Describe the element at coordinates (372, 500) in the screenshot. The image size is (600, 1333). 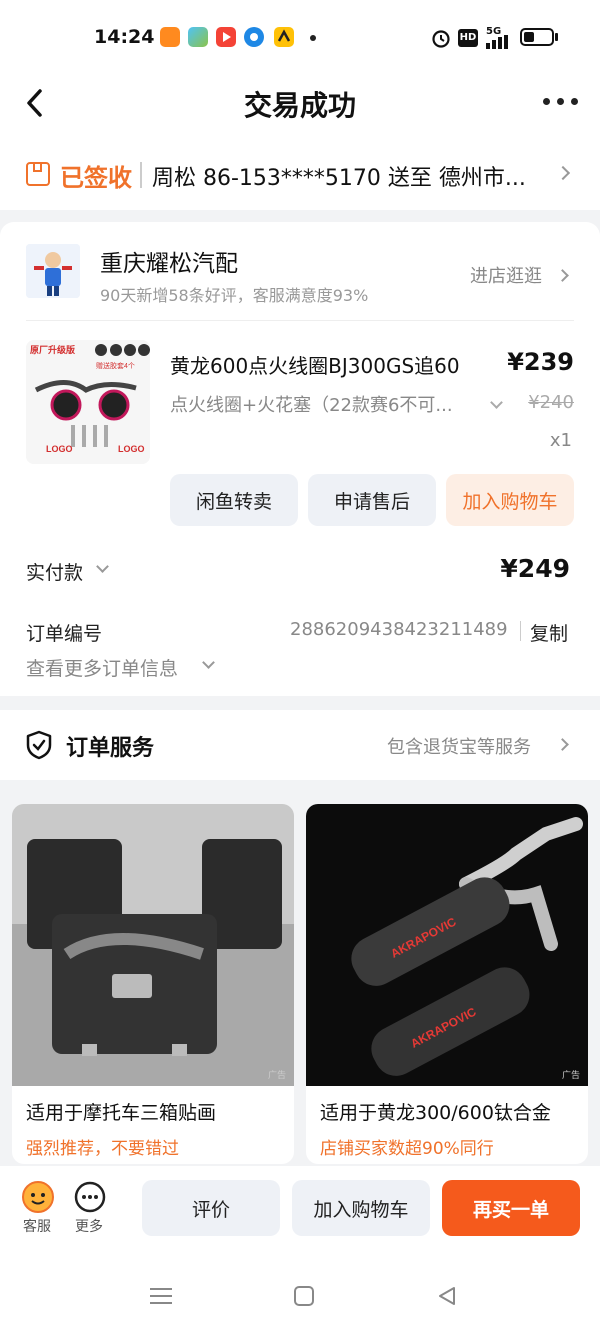
I see `aftersale-button: 申请售后` at that location.